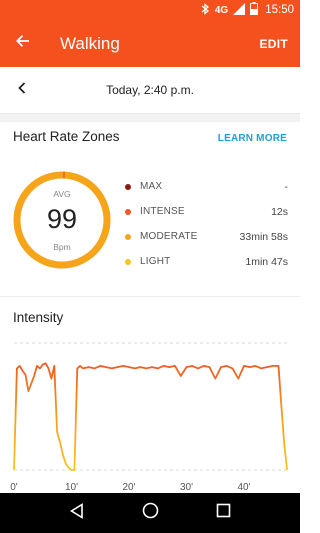 The width and height of the screenshot is (320, 533). Describe the element at coordinates (206, 236) in the screenshot. I see `zone-row-moderate: MODERATE 33min 58s` at that location.